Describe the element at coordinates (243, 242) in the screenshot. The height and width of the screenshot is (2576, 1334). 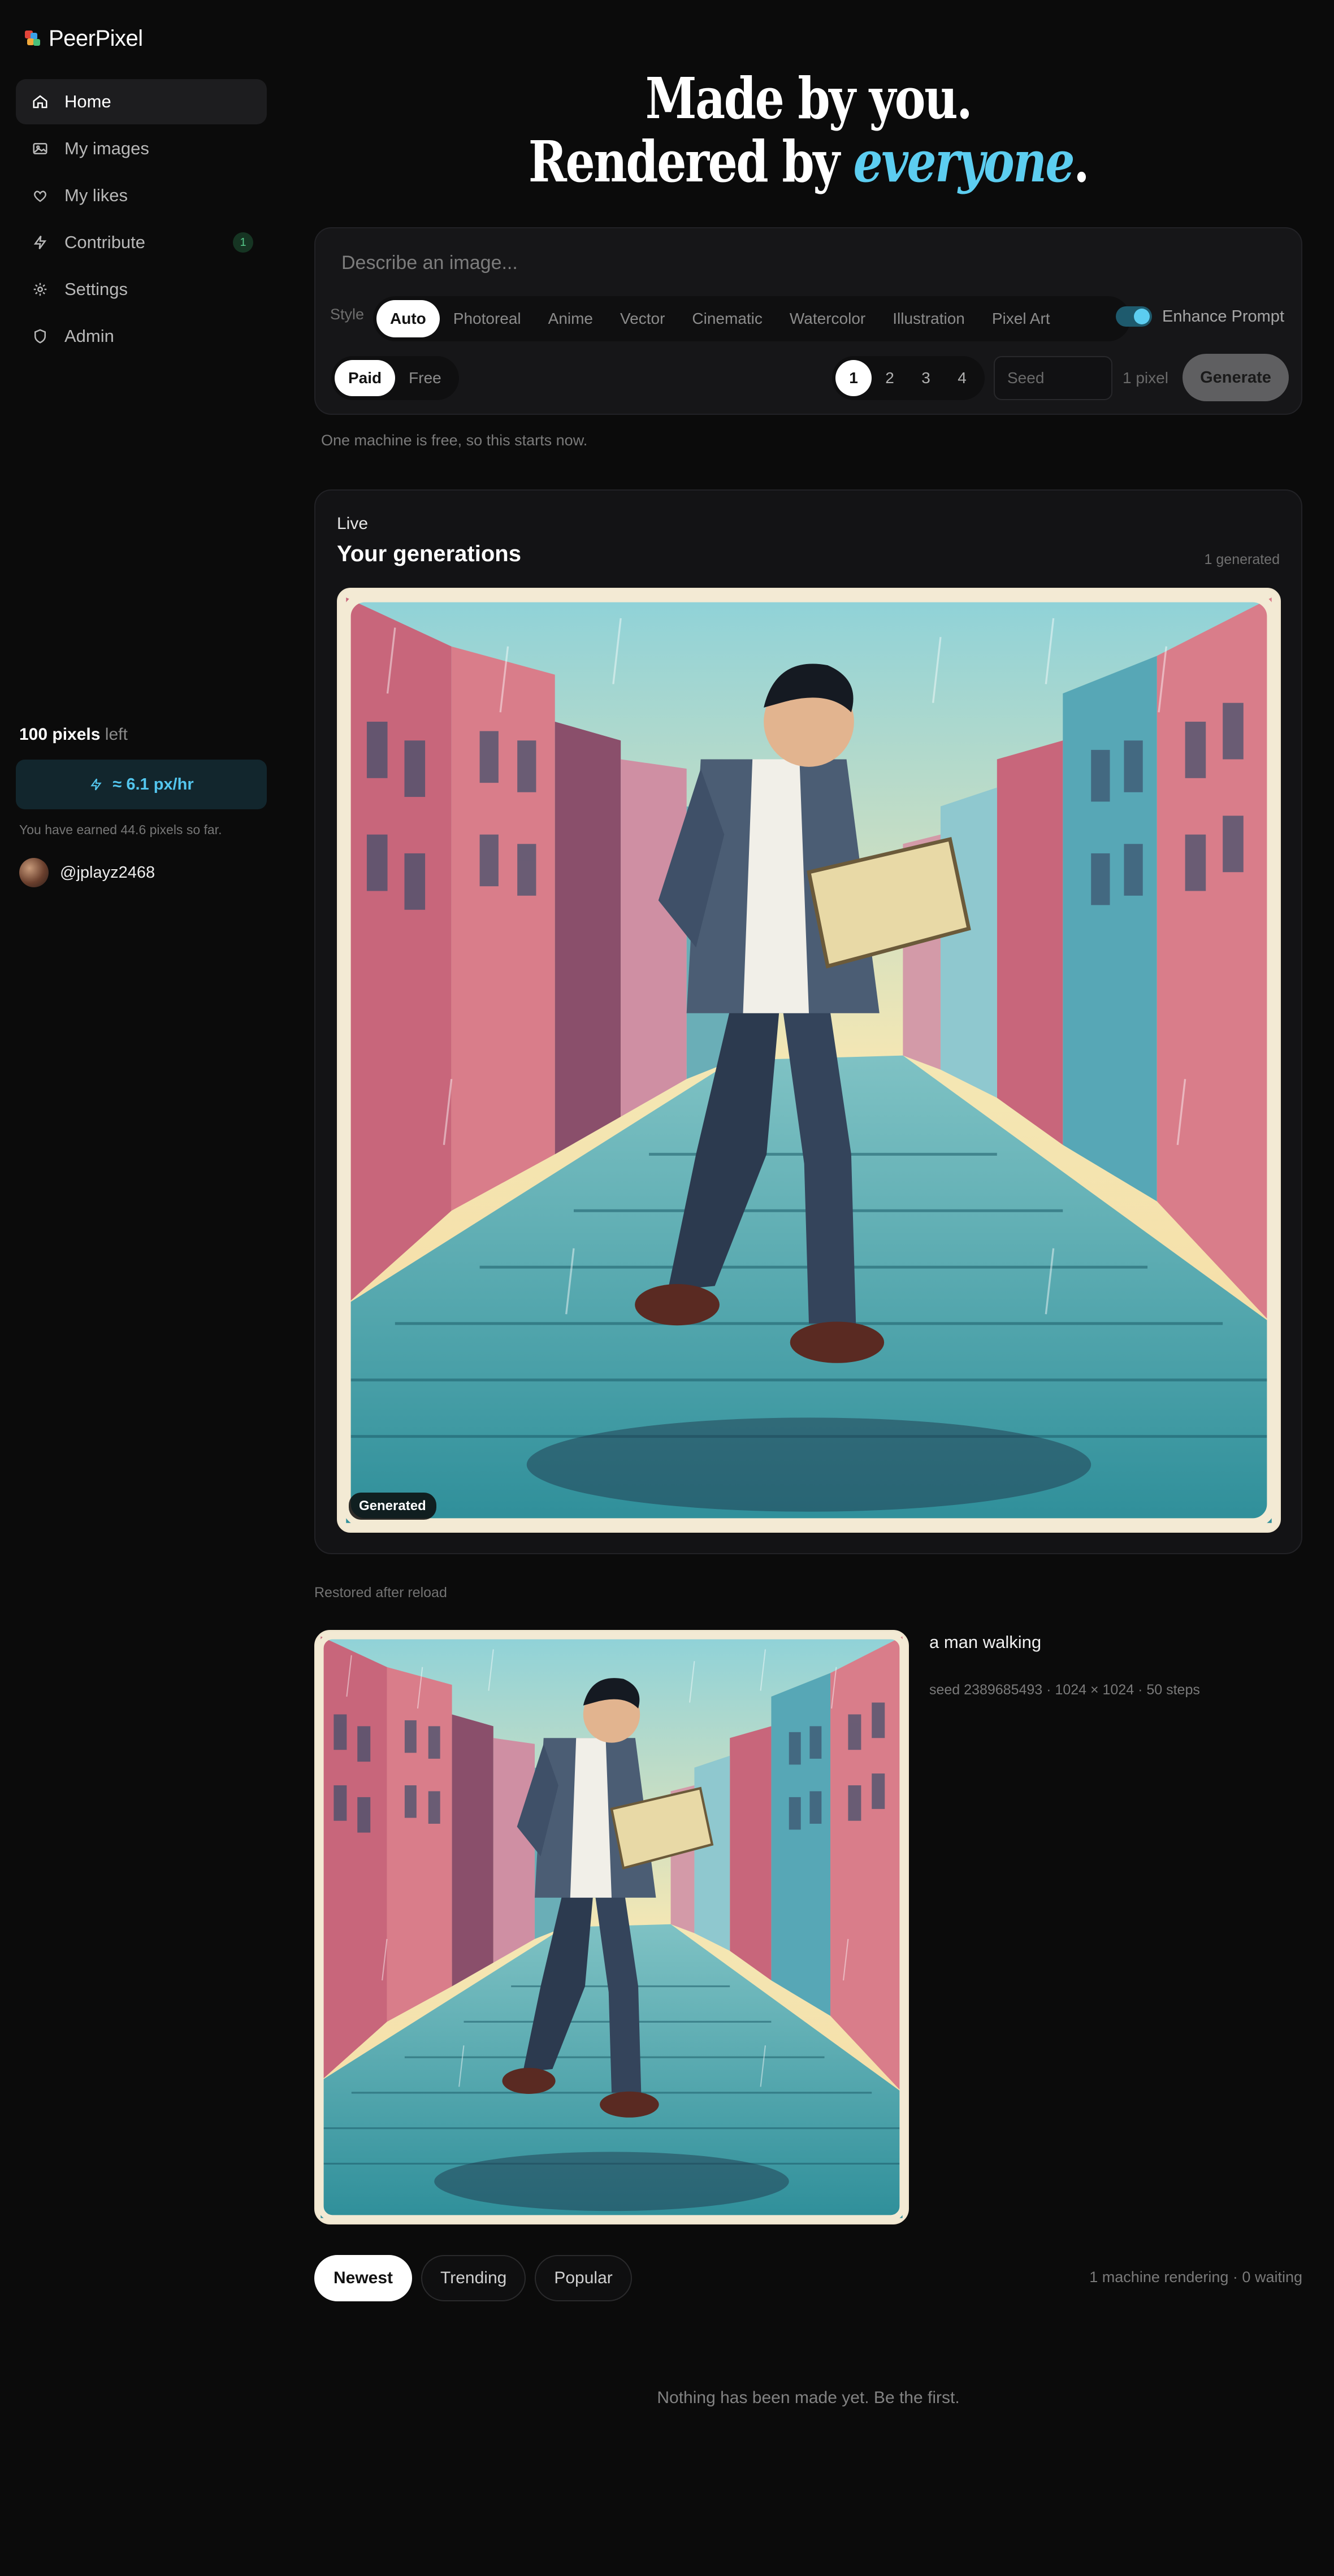
I see `contribute-badge: 1` at that location.